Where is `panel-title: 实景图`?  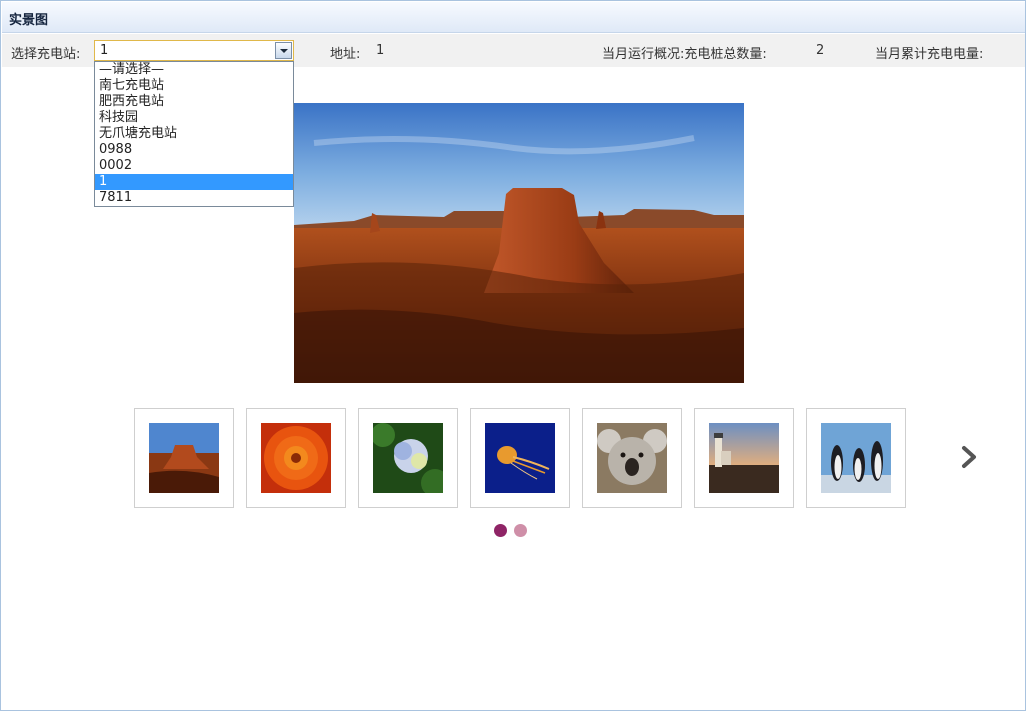
panel-title: 实景图 is located at coordinates (29, 20).